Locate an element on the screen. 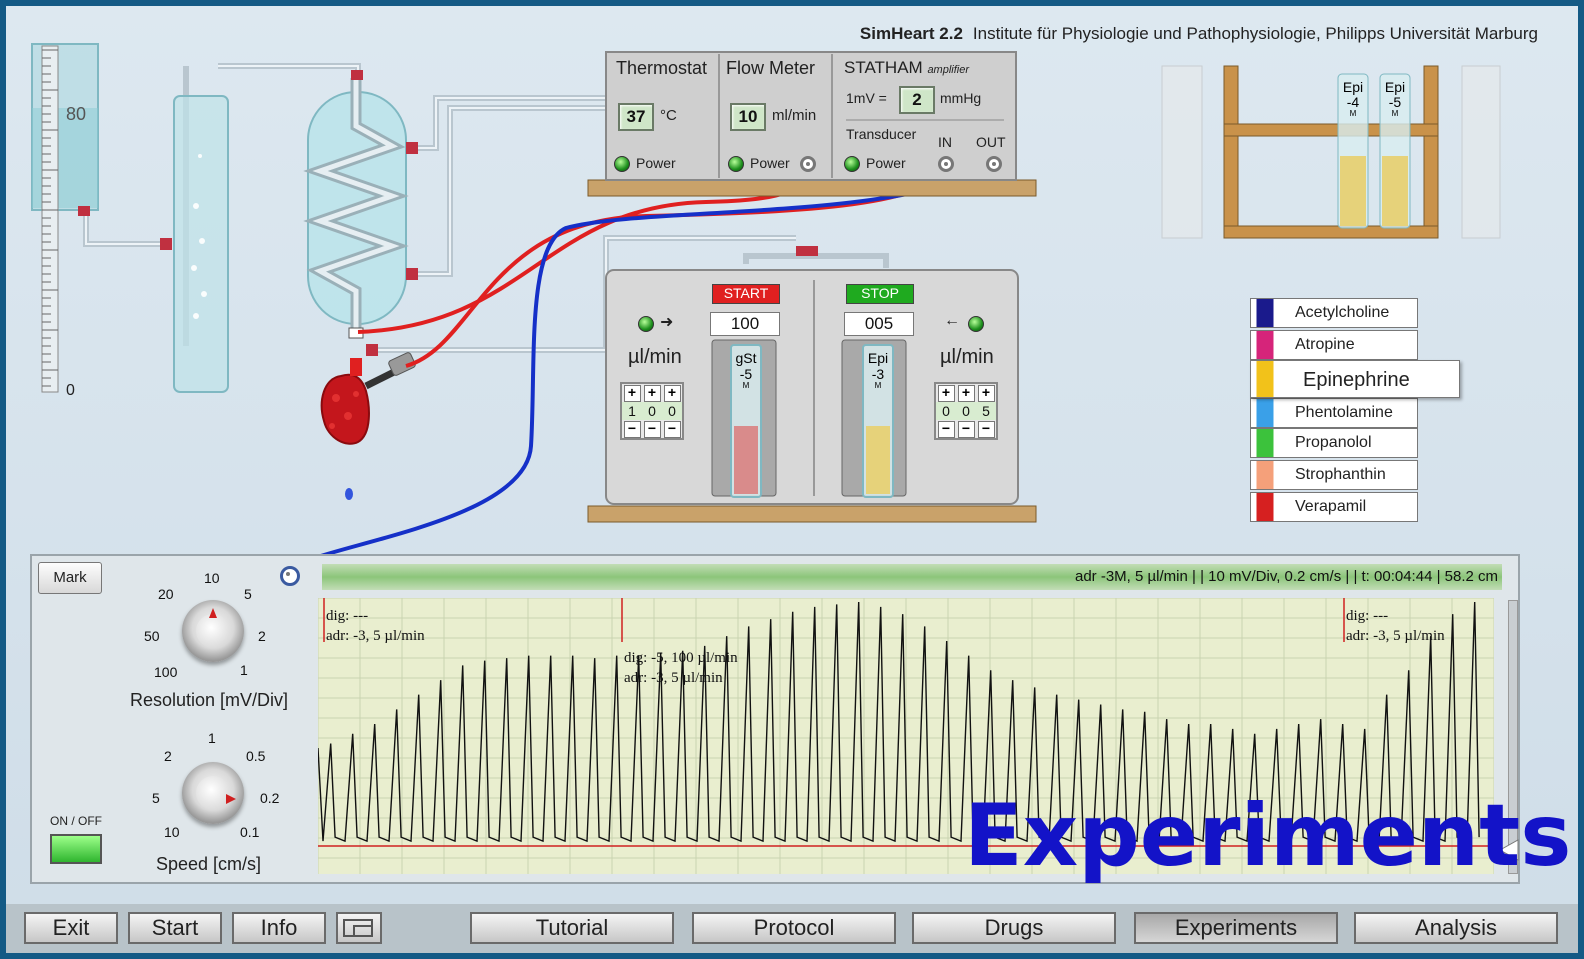  pump-right-digit-2: 0 is located at coordinates (966, 411).